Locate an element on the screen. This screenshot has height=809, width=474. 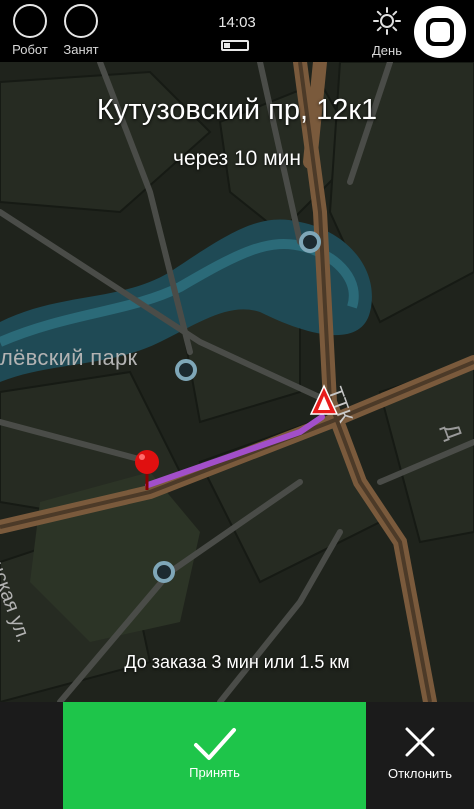
robot-label: Робот is located at coordinates (30, 49).